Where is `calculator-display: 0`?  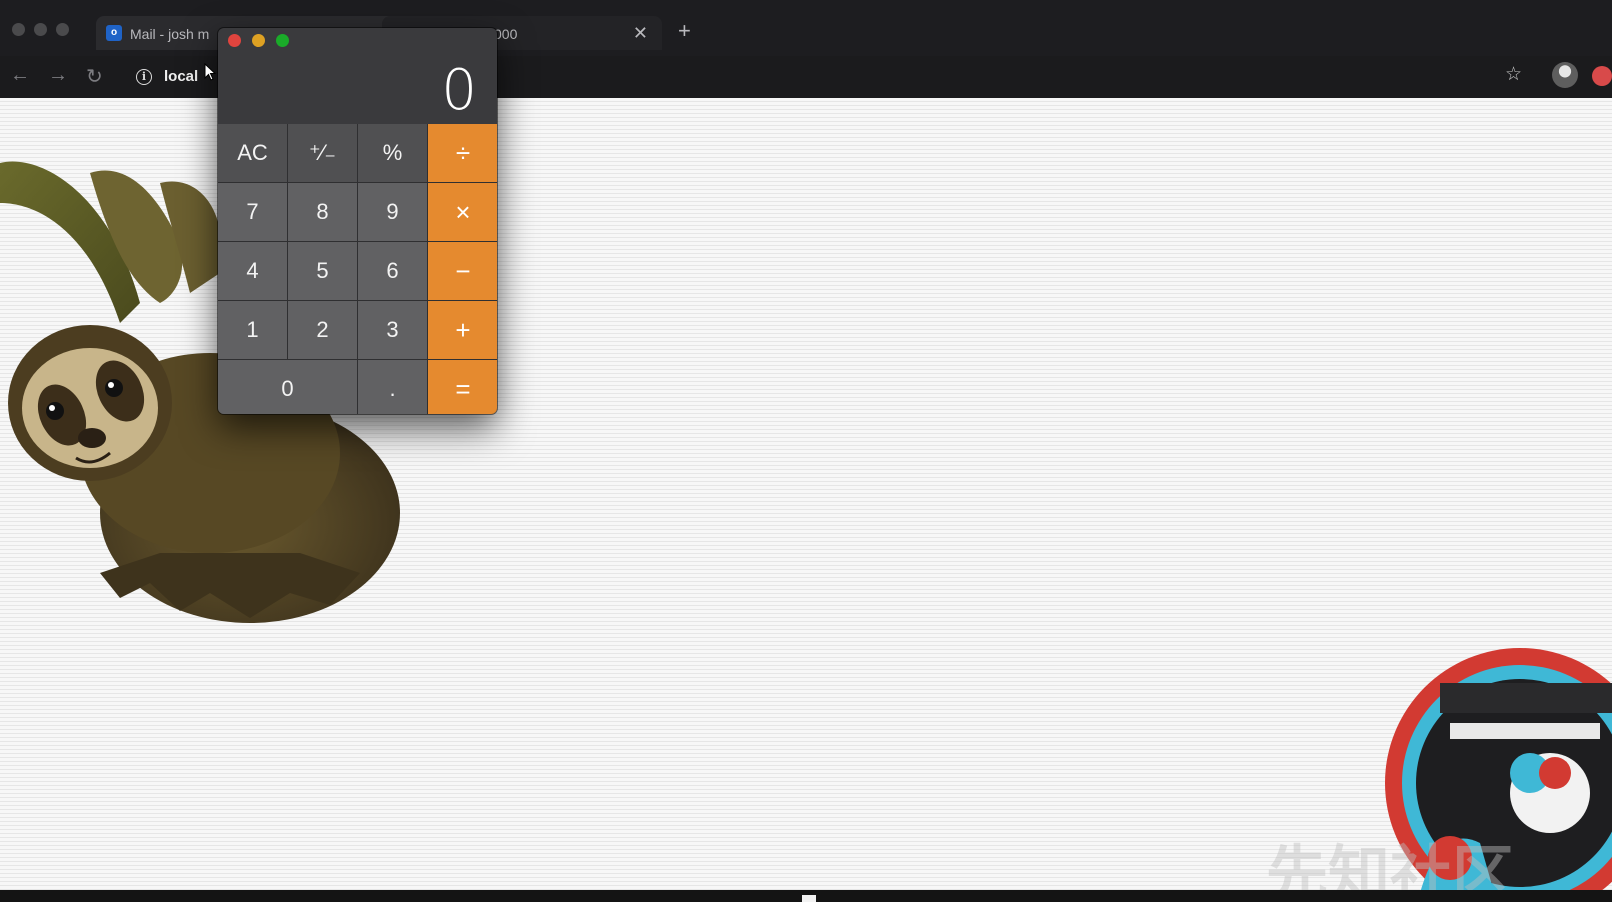
calculator-display: 0 is located at coordinates (459, 90).